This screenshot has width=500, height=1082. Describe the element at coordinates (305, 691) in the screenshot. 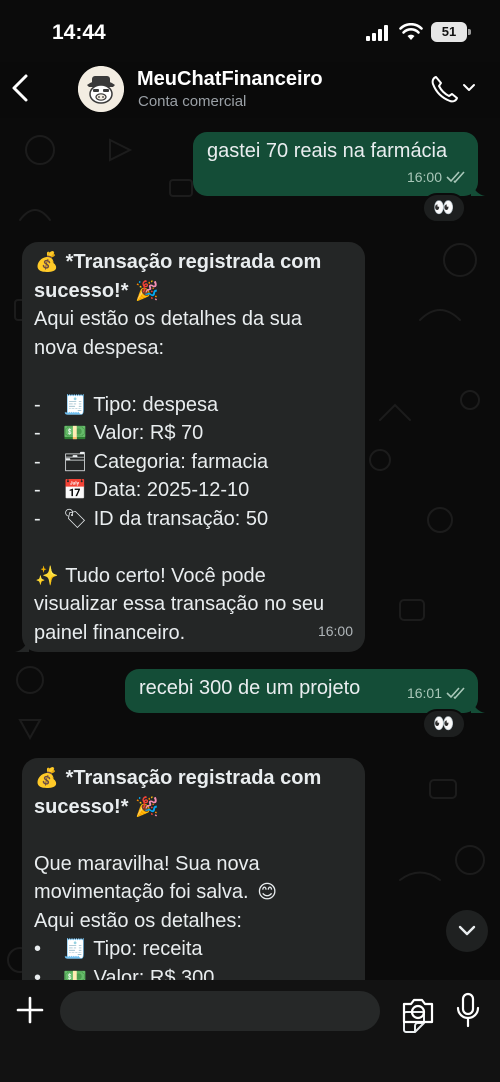

I see `outgoing-message: recebi 300 de um projeto 16:01` at that location.